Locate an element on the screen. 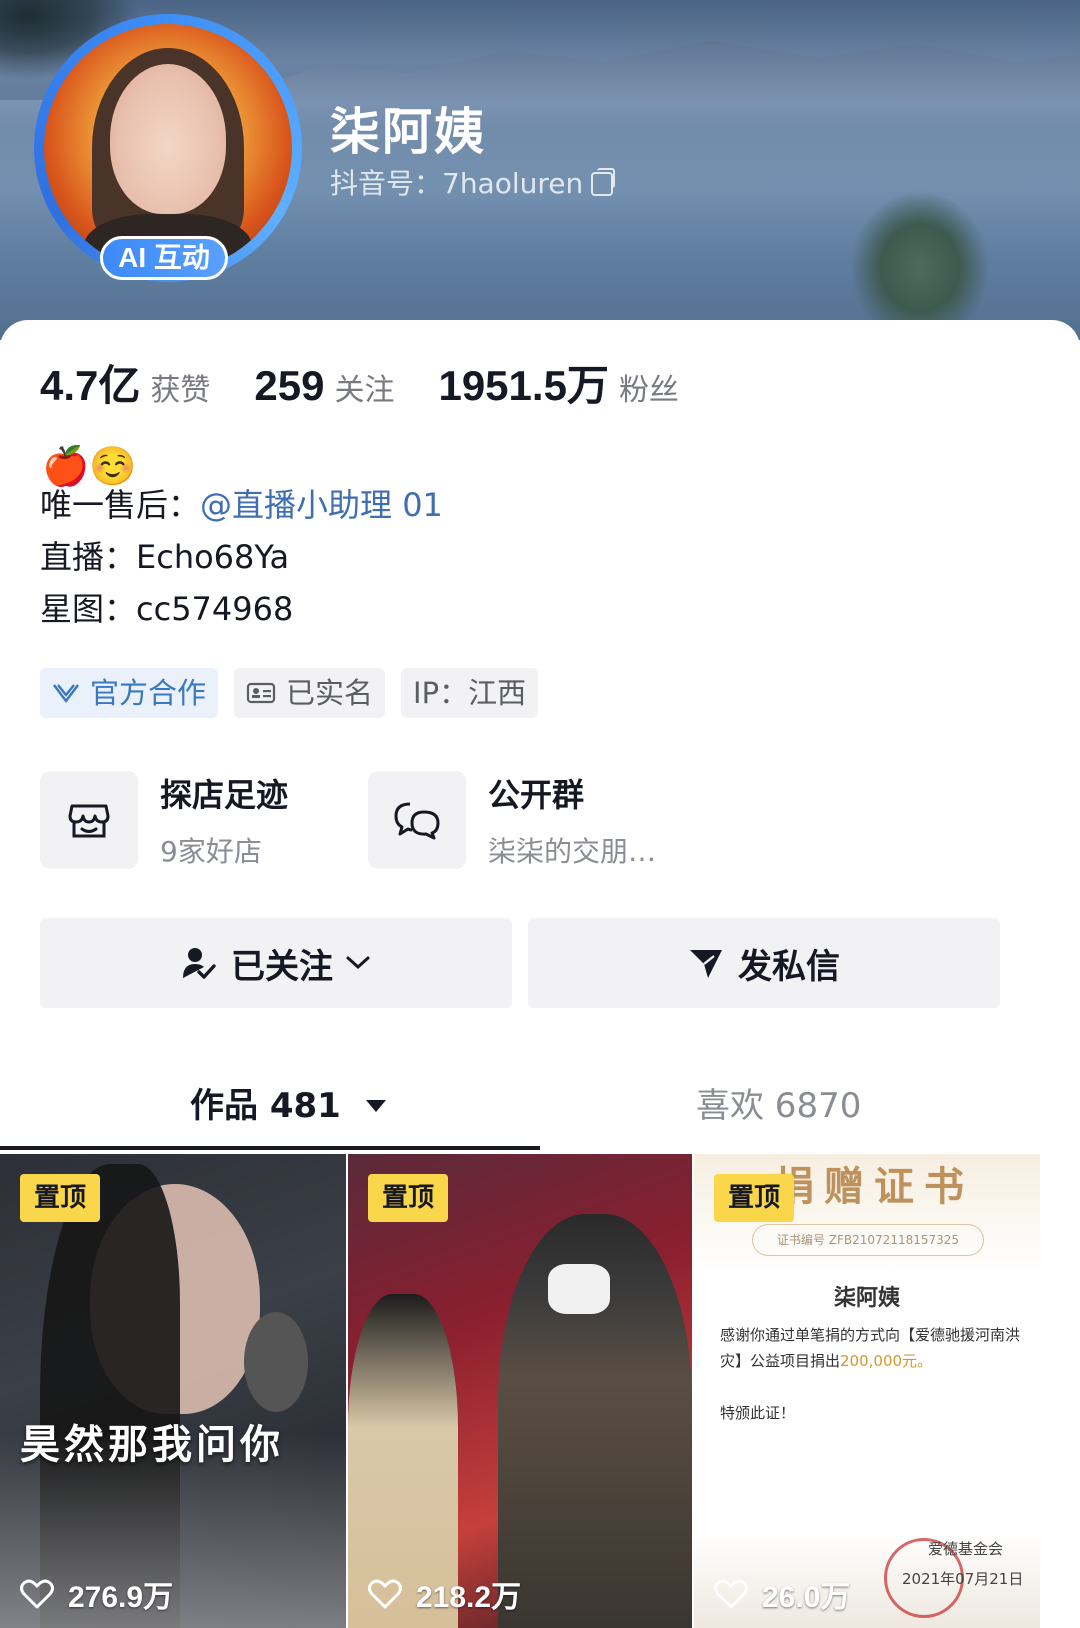 The image size is (1080, 1628). group-icon-box is located at coordinates (417, 820).